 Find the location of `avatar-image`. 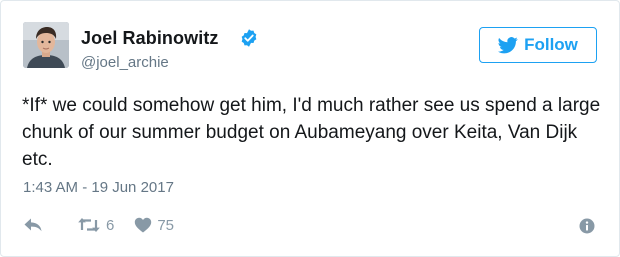

avatar-image is located at coordinates (46, 45).